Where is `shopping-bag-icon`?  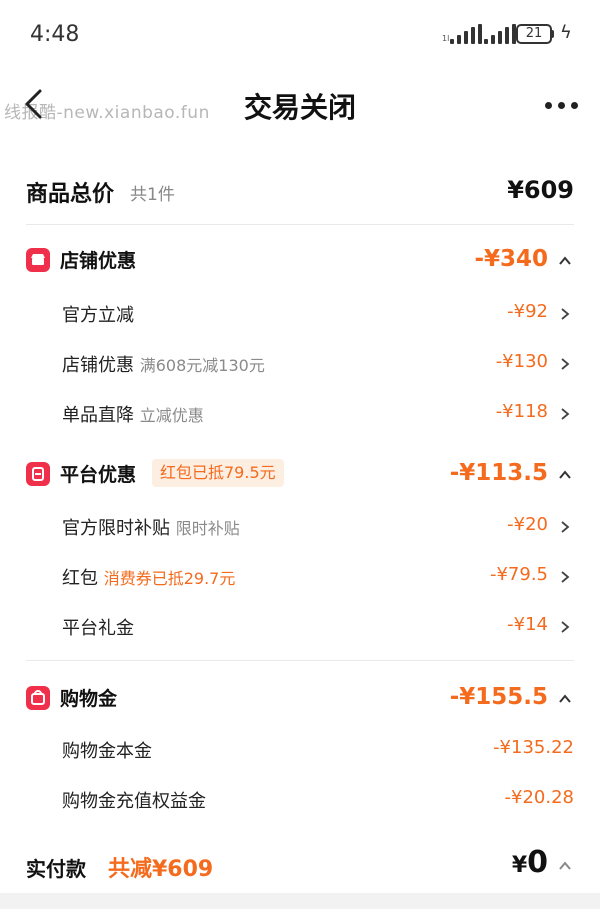
shopping-bag-icon is located at coordinates (38, 698).